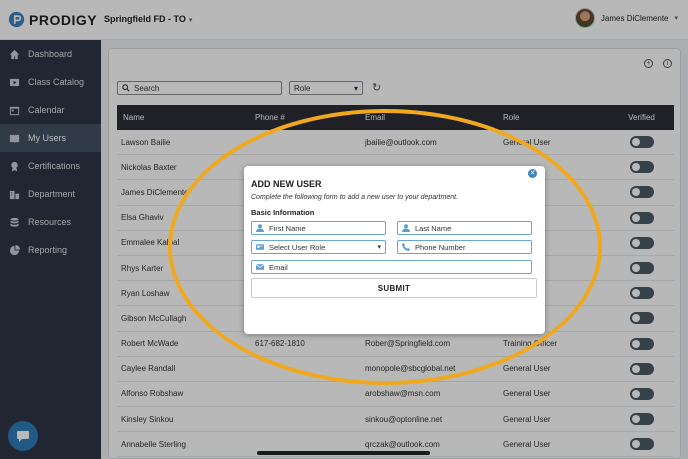  I want to click on phone-number-placeholder: Phone Number, so click(440, 247).